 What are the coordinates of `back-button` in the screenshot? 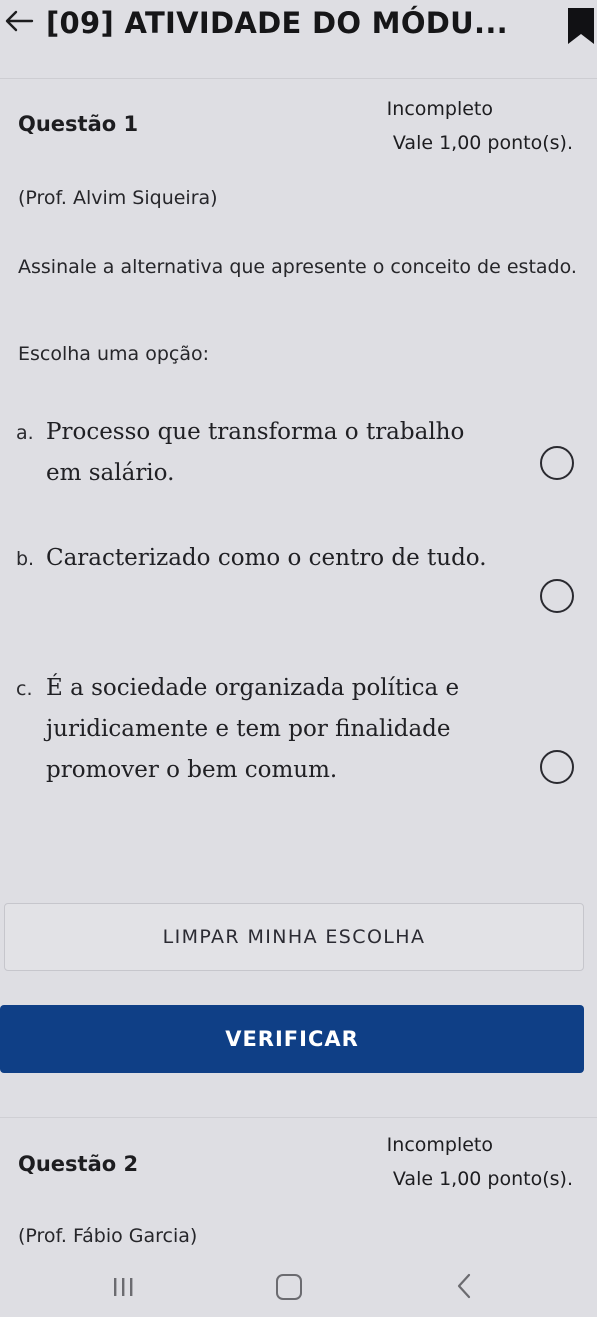 It's located at (19, 21).